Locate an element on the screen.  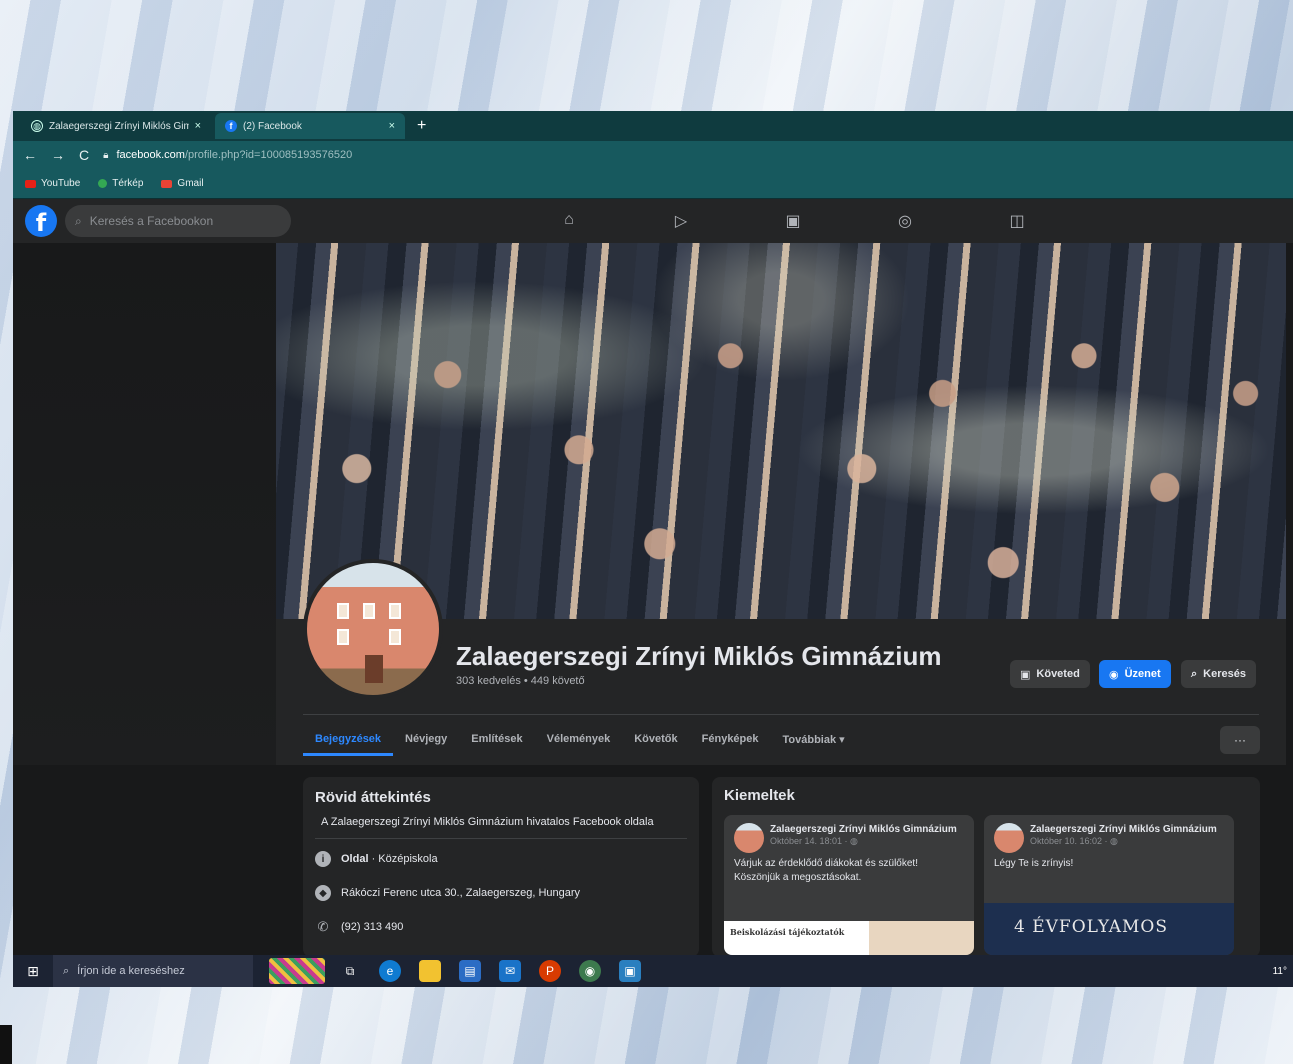
bookmark-terkep: Térkép is located at coordinates (120, 183).